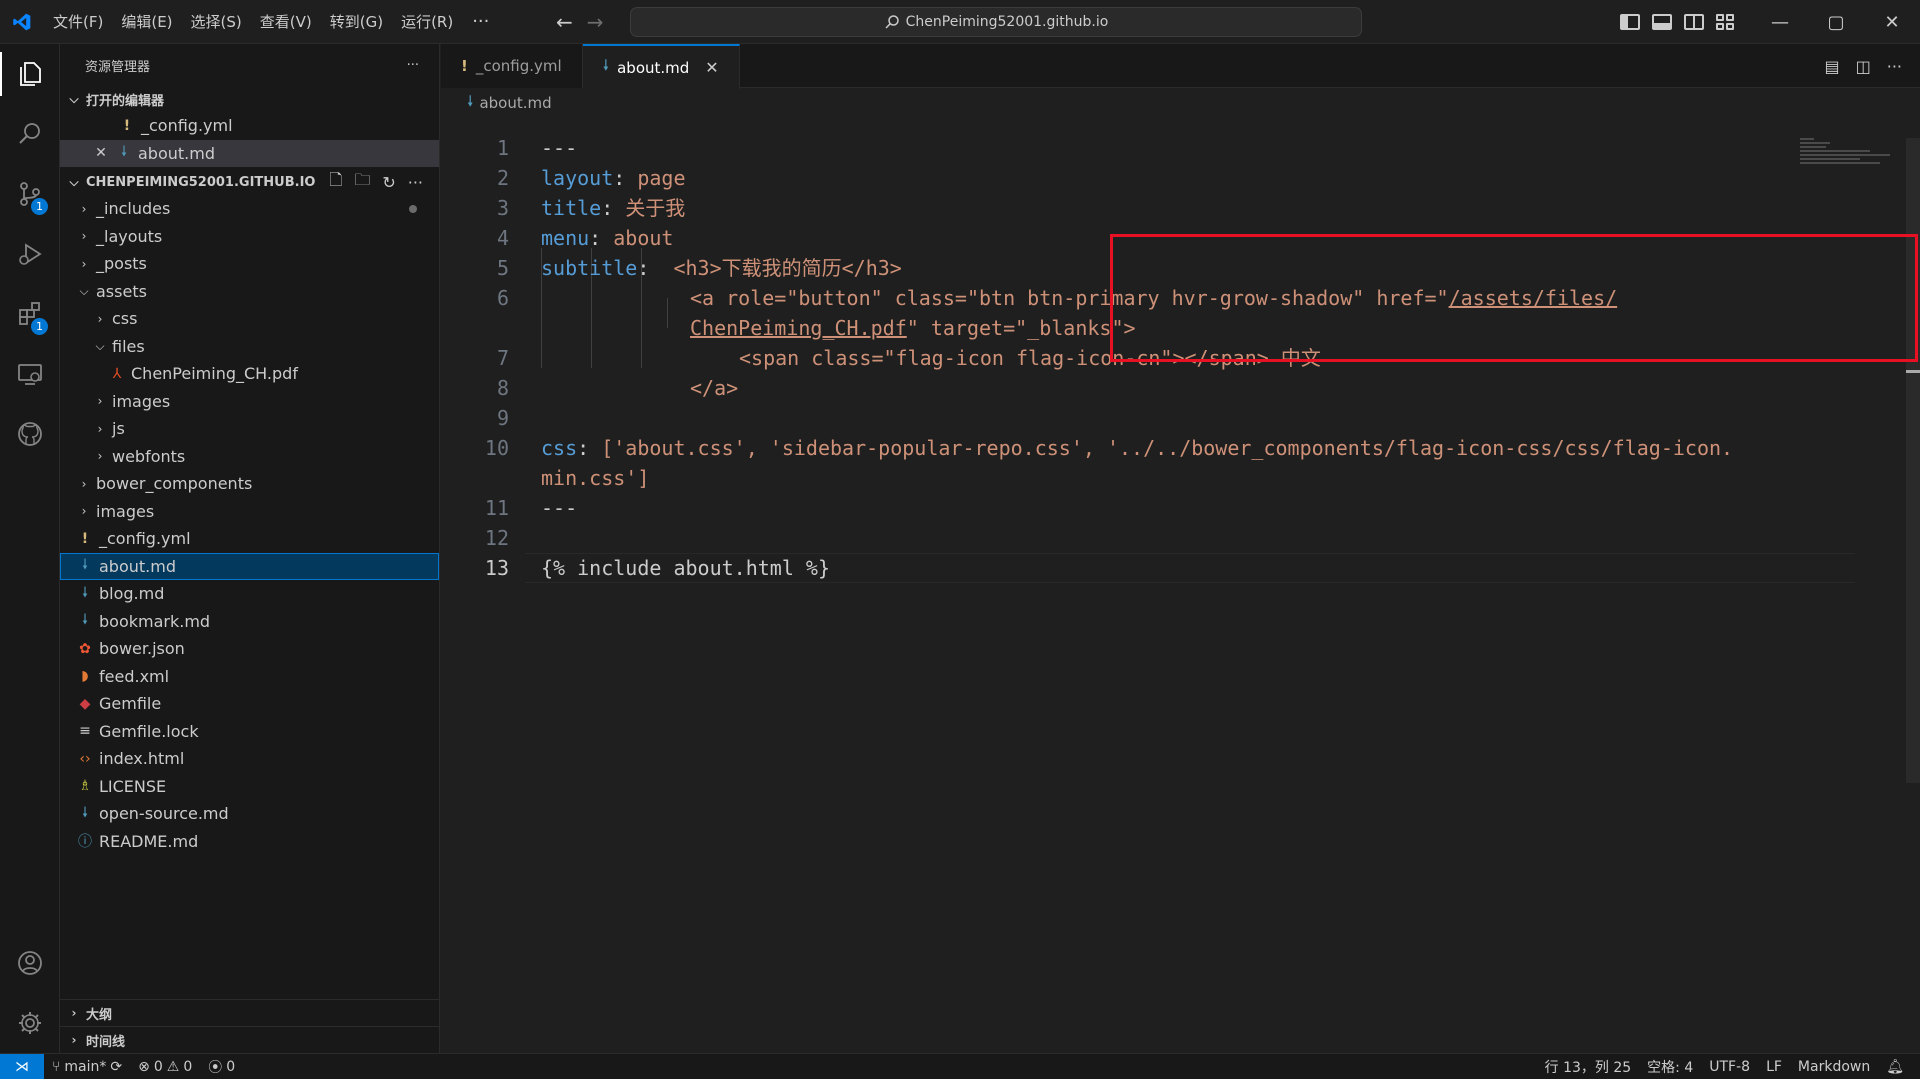 This screenshot has height=1079, width=1920. What do you see at coordinates (249, 842) in the screenshot?
I see `tree-file: ⓘ README.md` at bounding box center [249, 842].